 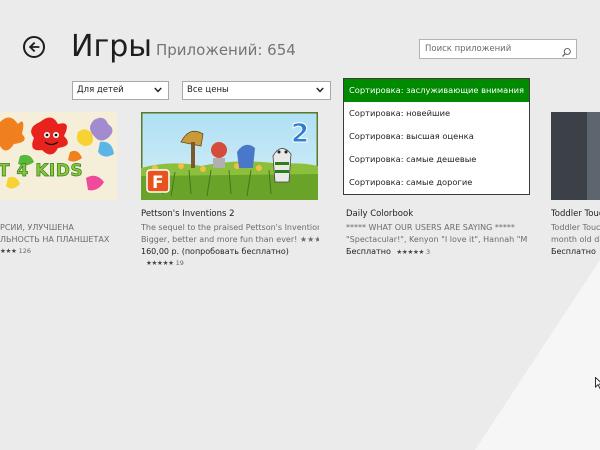 I want to click on rating-count: 19, so click(x=179, y=263).